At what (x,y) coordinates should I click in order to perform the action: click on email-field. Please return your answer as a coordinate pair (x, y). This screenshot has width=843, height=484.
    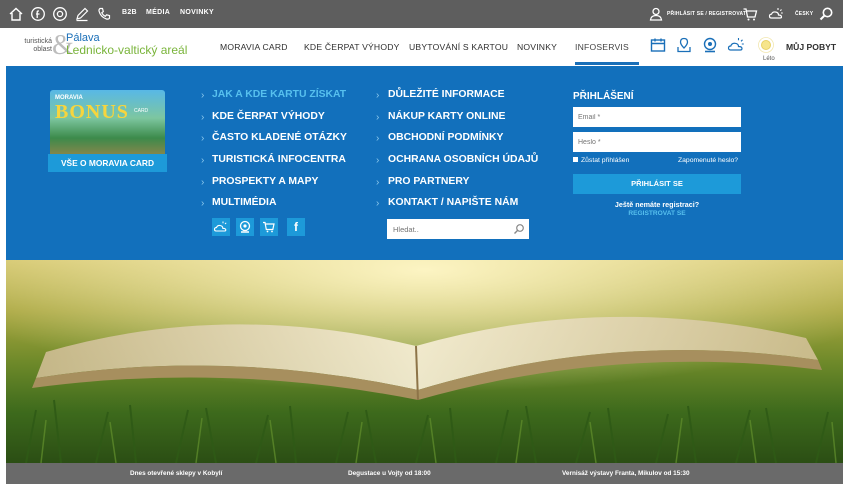
    Looking at the image, I should click on (657, 117).